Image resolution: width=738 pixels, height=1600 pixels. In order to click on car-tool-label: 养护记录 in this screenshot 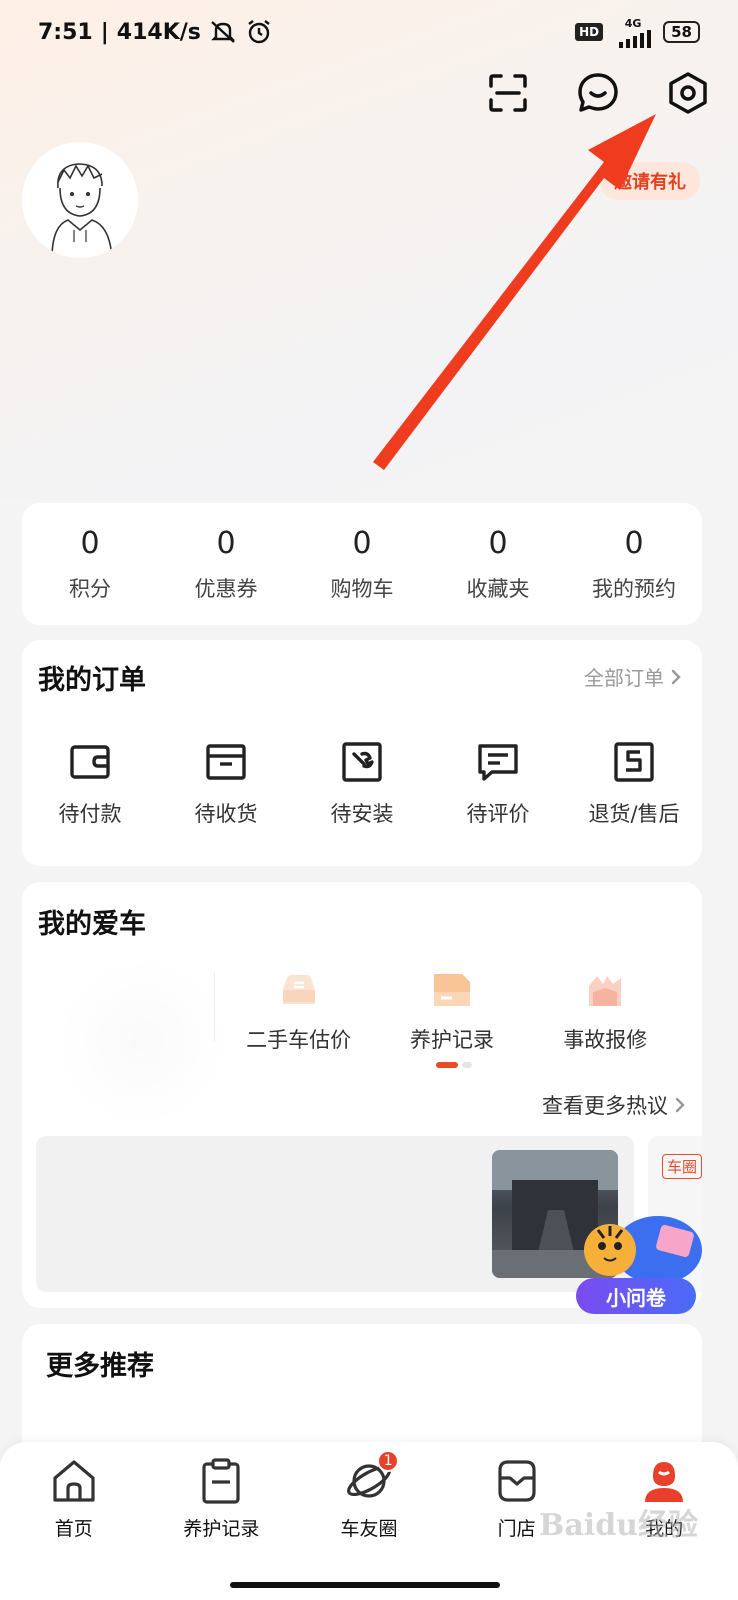, I will do `click(451, 1040)`.